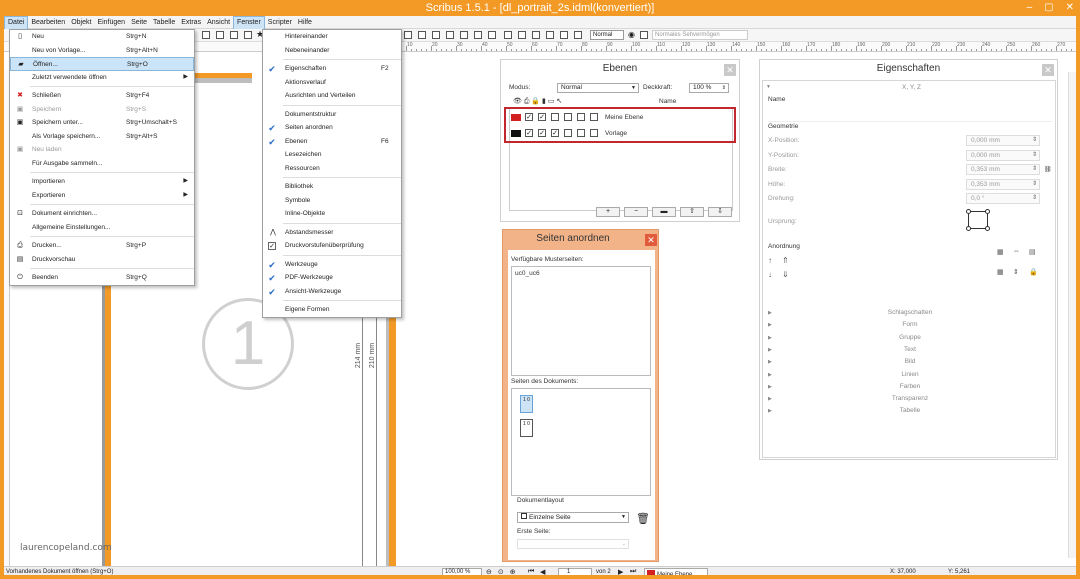 This screenshot has width=1080, height=579. Describe the element at coordinates (102, 278) in the screenshot. I see `menu-item-beenden: ⏻ Beenden Strg+Q` at that location.